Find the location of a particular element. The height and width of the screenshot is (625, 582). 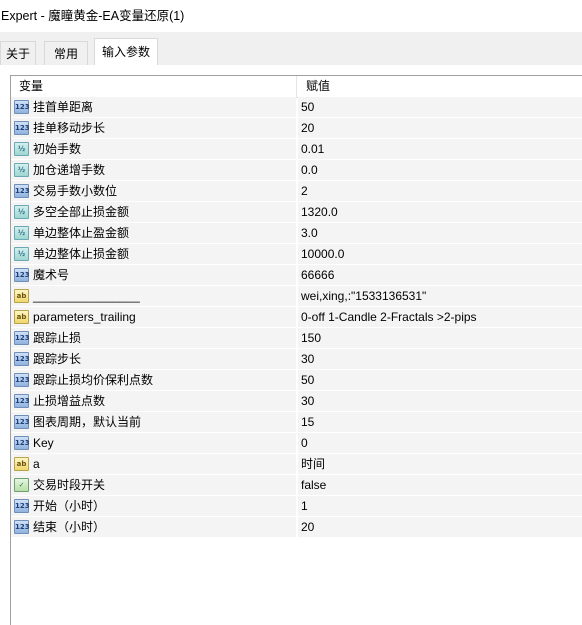

table-row: ab a 时间 is located at coordinates (296, 464).